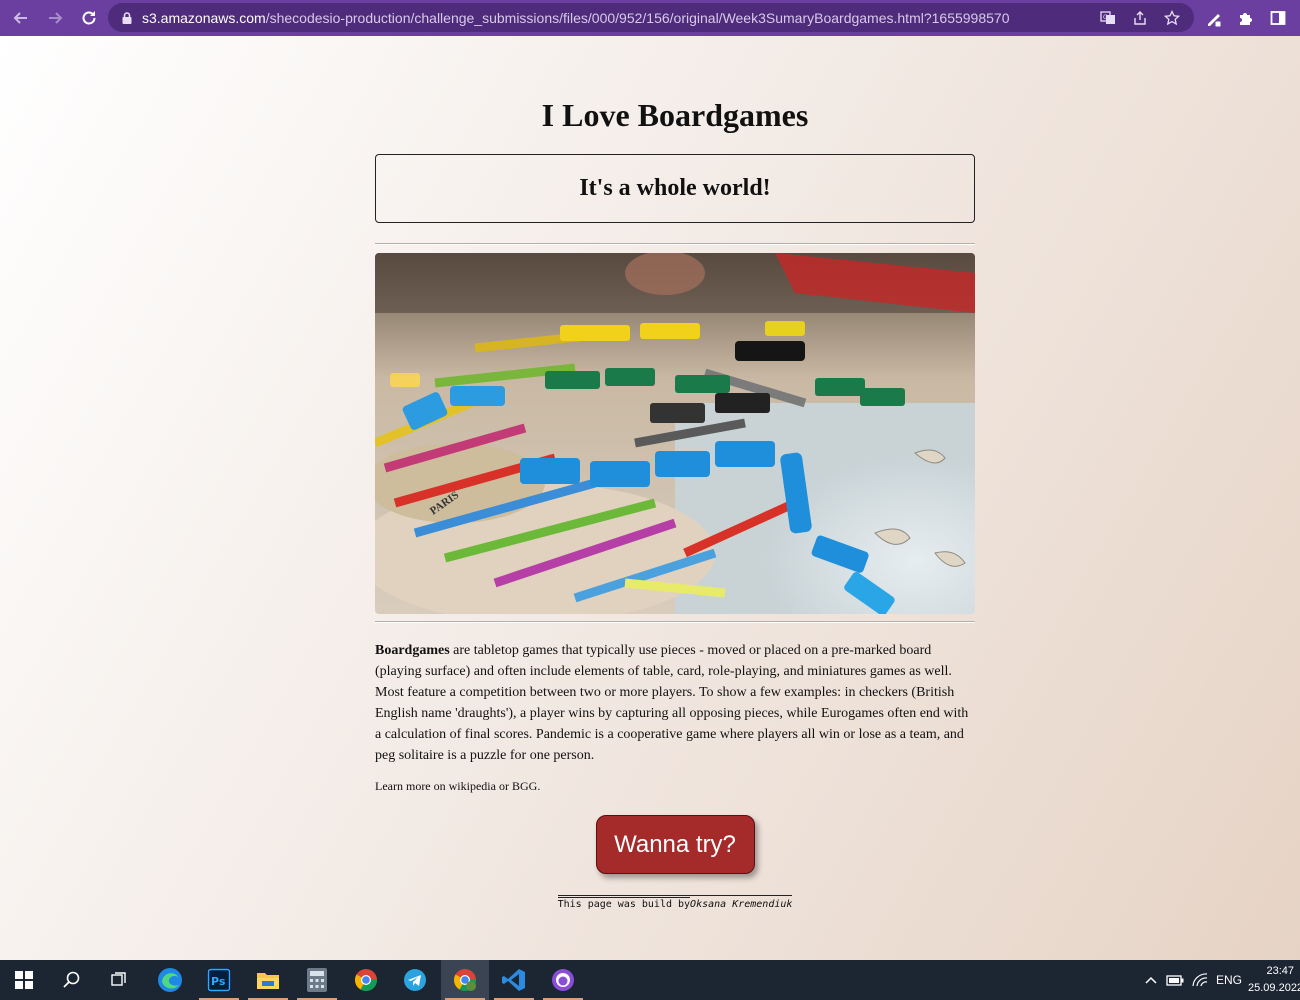 The image size is (1300, 1000). Describe the element at coordinates (675, 244) in the screenshot. I see `divider-top` at that location.